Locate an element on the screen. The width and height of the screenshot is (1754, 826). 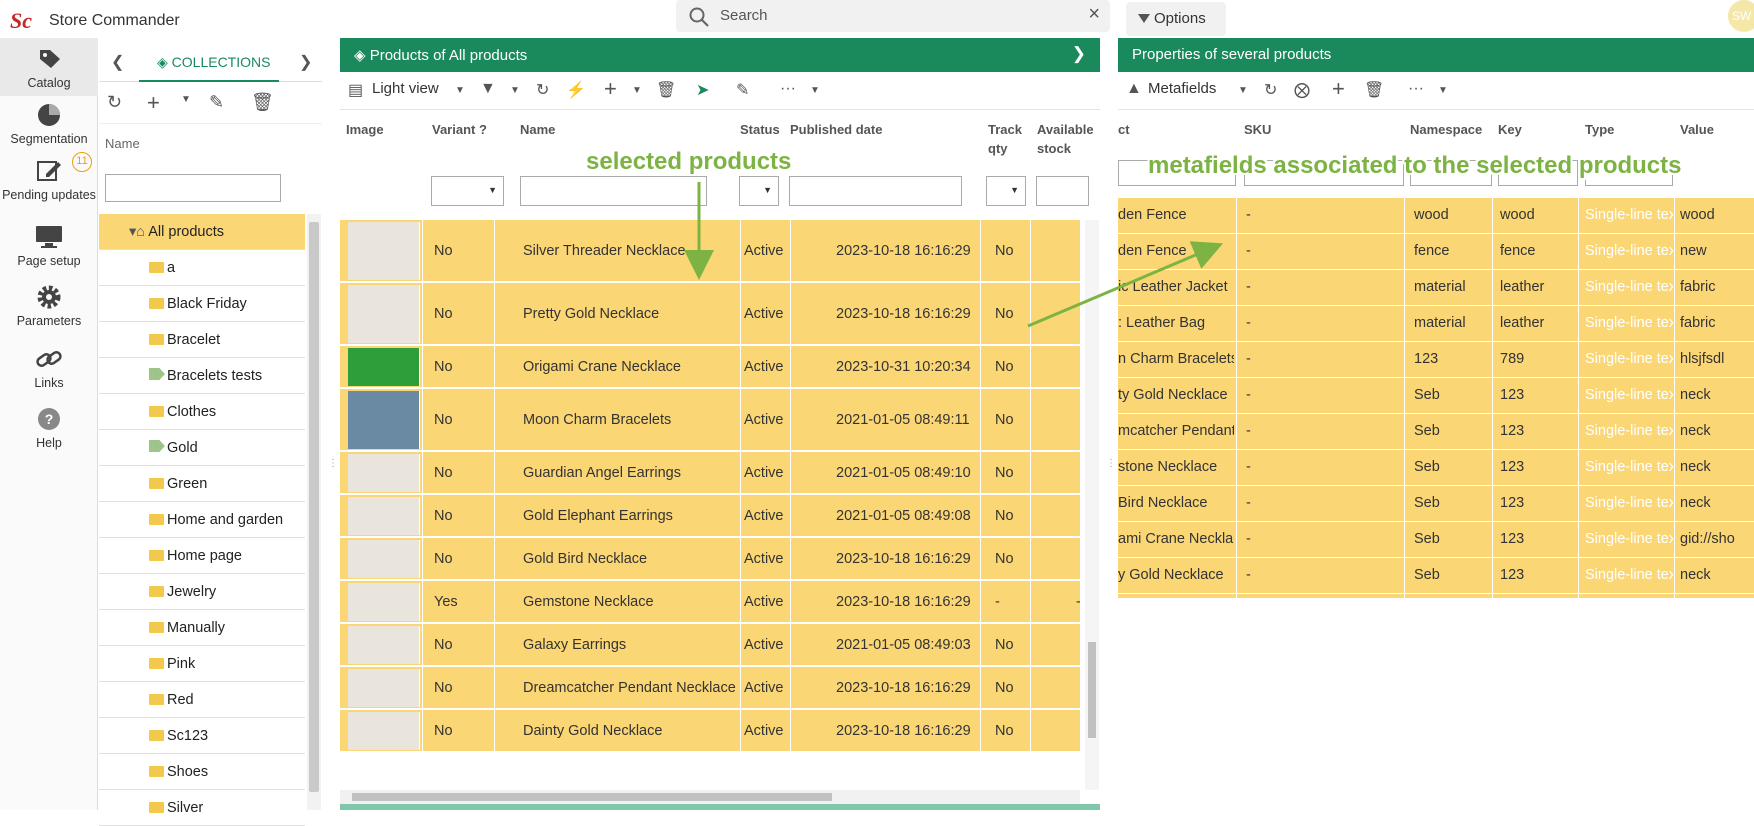
collection-item: Green is located at coordinates (202, 484).